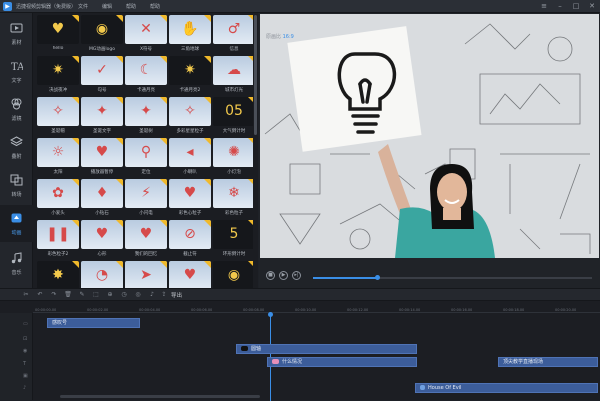 The width and height of the screenshot is (600, 401). What do you see at coordinates (107, 6) in the screenshot?
I see `menu-edit: 编辑` at bounding box center [107, 6].